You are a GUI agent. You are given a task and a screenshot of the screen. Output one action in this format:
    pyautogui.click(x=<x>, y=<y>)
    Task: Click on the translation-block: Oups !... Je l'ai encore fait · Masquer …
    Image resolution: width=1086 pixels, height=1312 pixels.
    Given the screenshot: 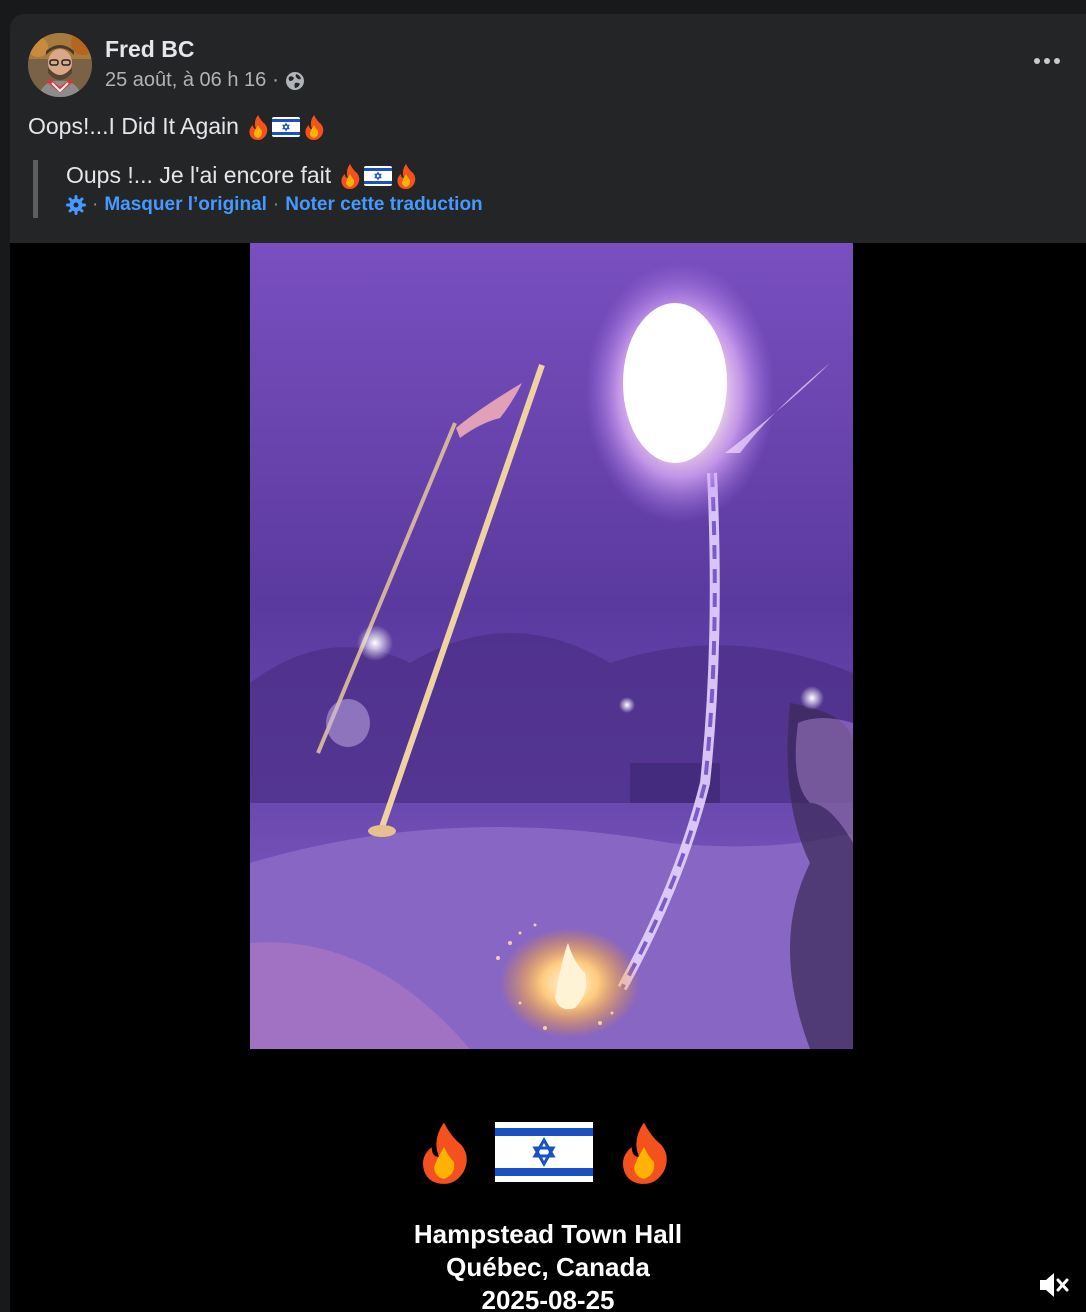 What is the action you would take?
    pyautogui.click(x=258, y=189)
    